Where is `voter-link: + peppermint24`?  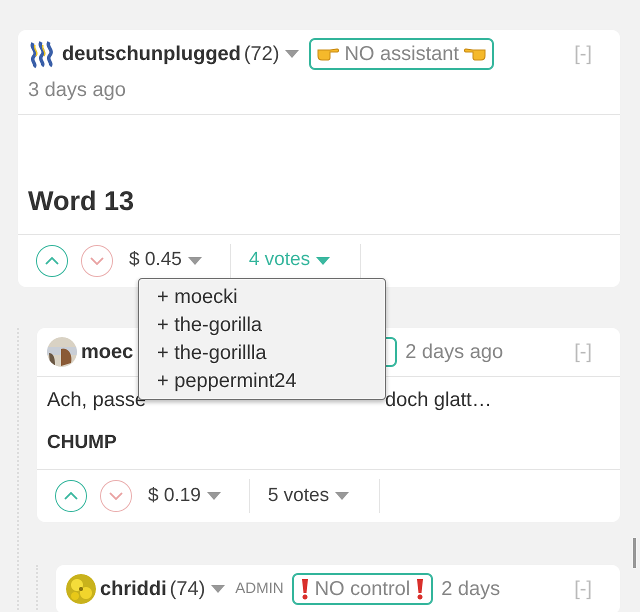
voter-link: + peppermint24 is located at coordinates (271, 380).